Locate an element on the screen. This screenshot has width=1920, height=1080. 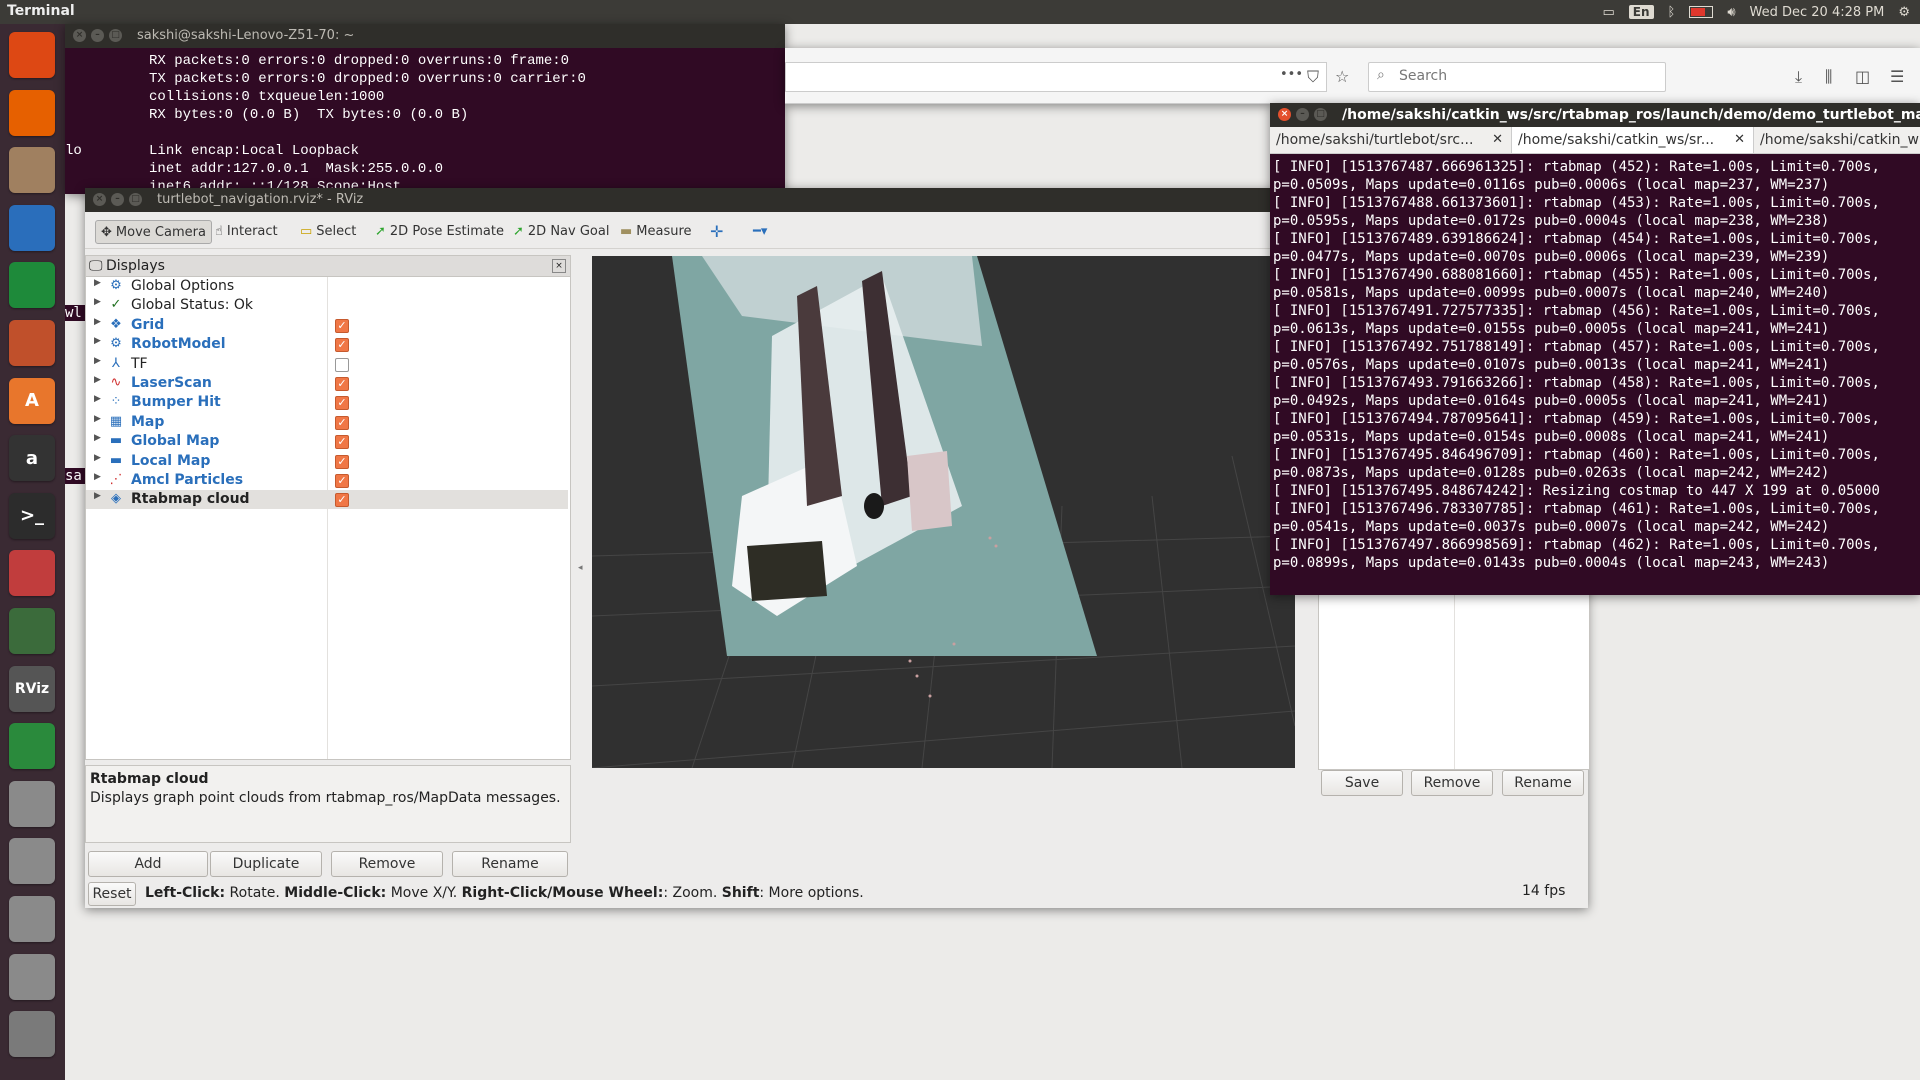
page-actions-icon: ••• is located at coordinates (1291, 74).